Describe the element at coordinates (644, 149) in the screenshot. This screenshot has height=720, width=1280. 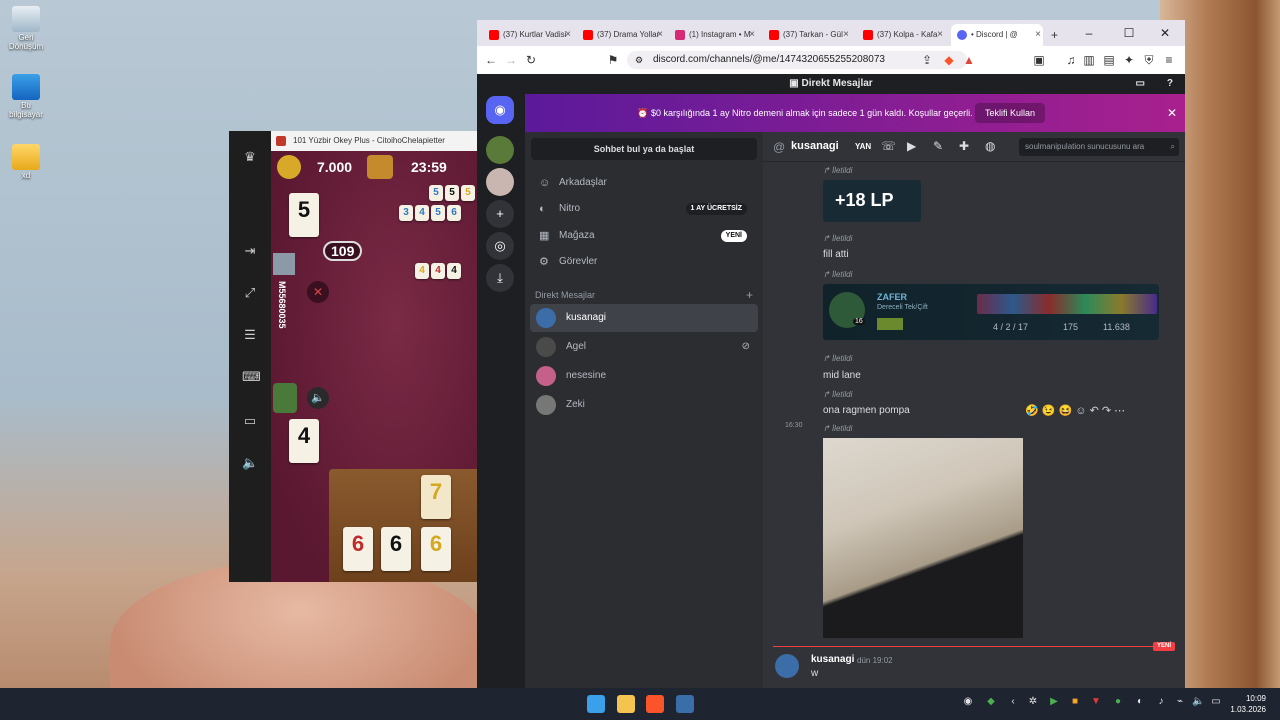
I see `find-conversation-button: Sohbet bul ya da başlat` at that location.